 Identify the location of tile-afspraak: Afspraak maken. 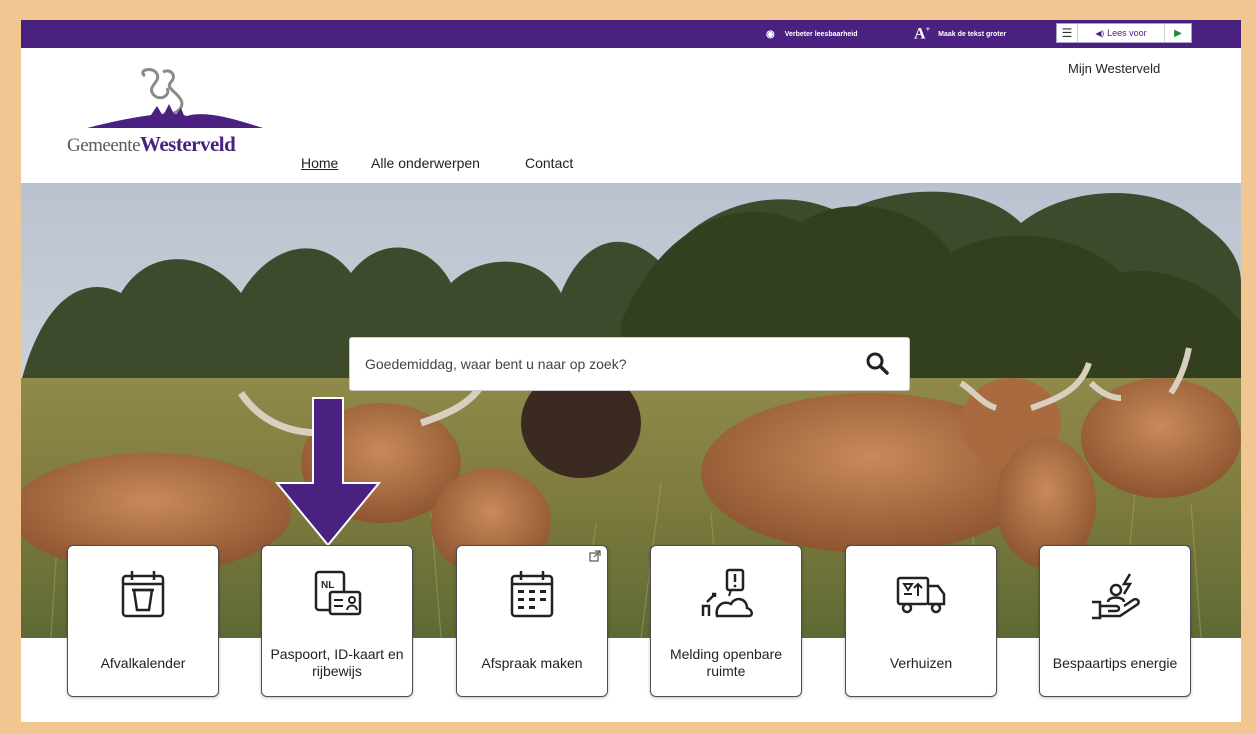
(532, 621).